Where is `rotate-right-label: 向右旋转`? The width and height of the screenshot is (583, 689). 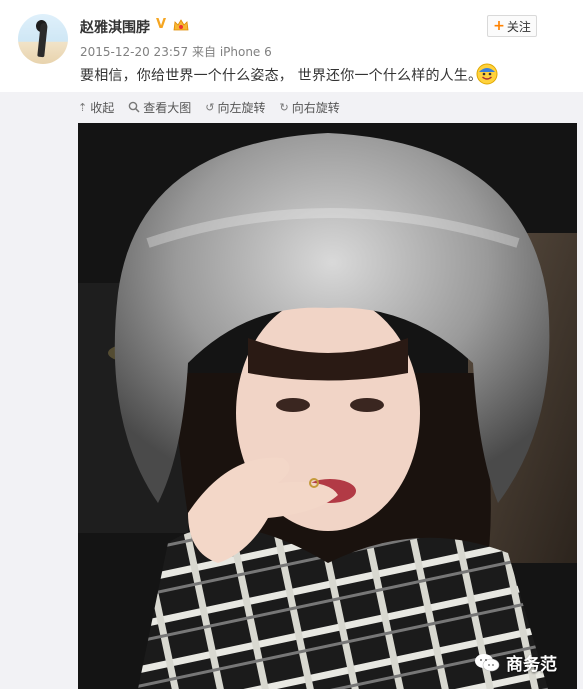
rotate-right-label: 向右旋转 is located at coordinates (315, 107).